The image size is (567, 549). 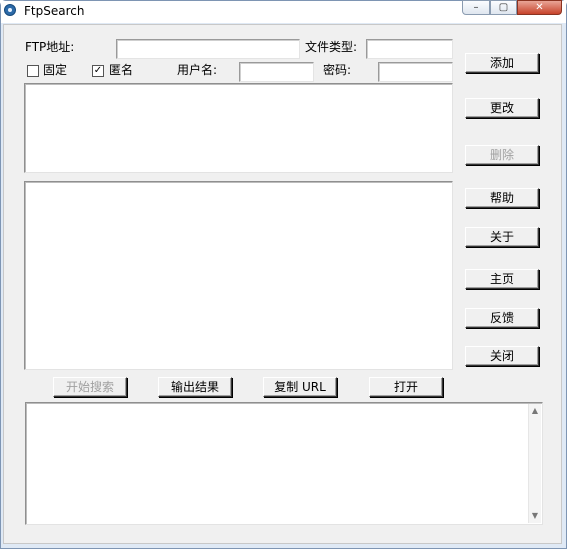 I want to click on ftp-address-input, so click(x=208, y=49).